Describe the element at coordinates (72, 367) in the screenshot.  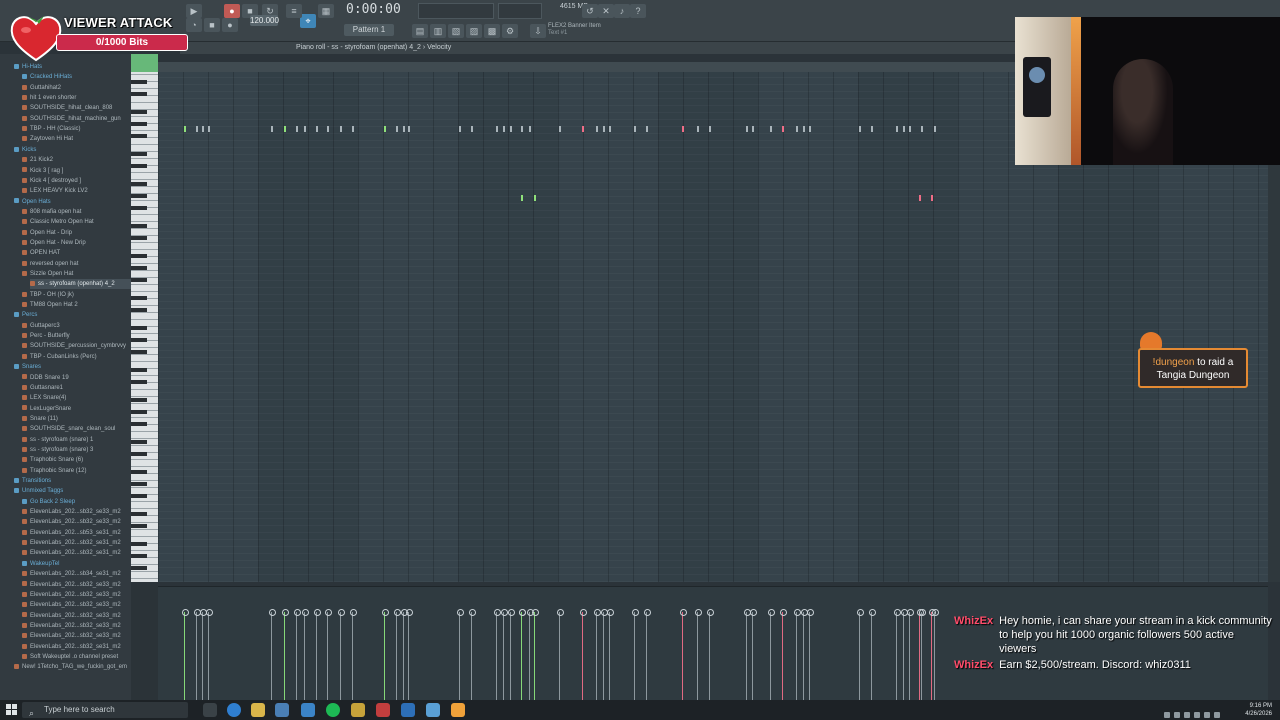
I see `browser-folder: Snares` at that location.